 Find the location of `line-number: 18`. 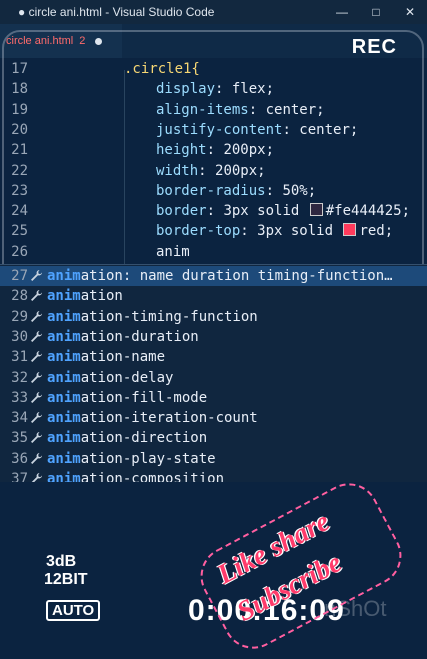

line-number: 18 is located at coordinates (19, 89).